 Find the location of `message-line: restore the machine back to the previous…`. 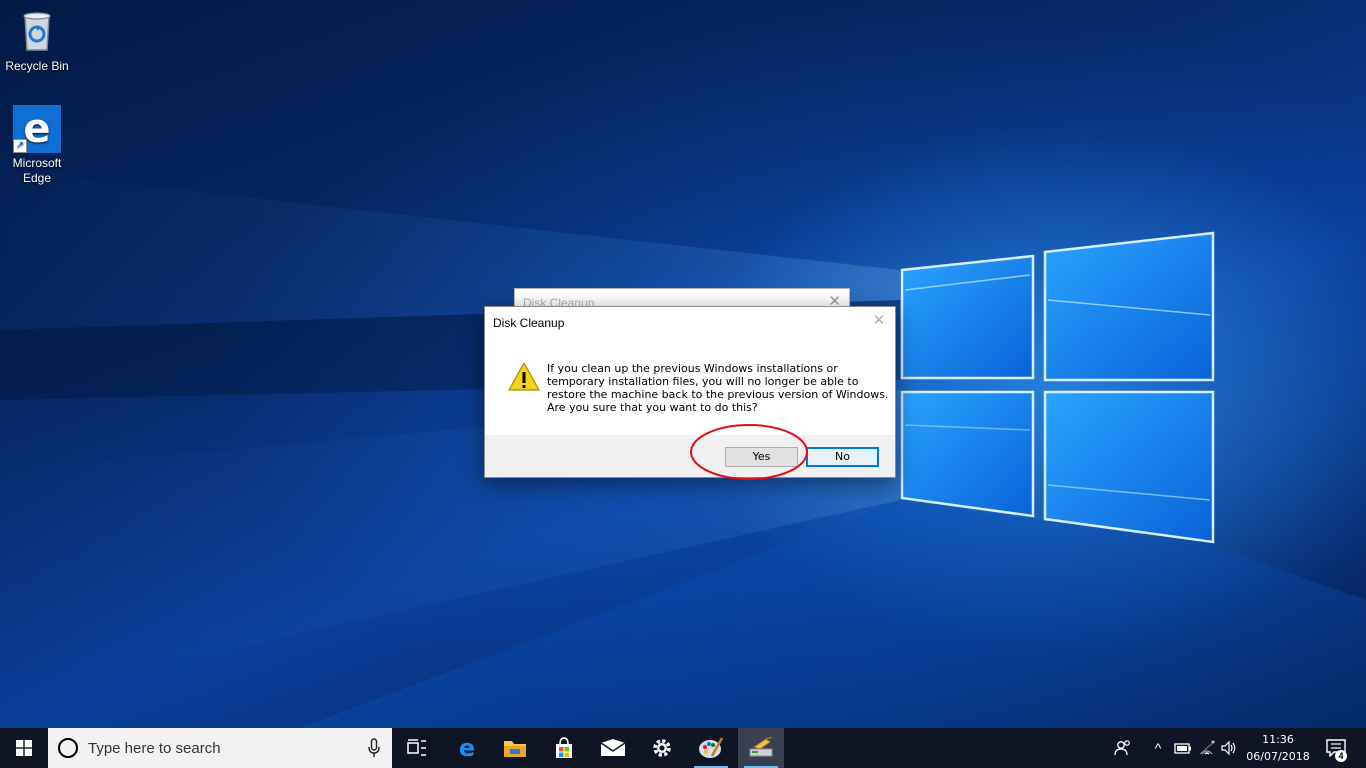

message-line: restore the machine back to the previous… is located at coordinates (718, 394).